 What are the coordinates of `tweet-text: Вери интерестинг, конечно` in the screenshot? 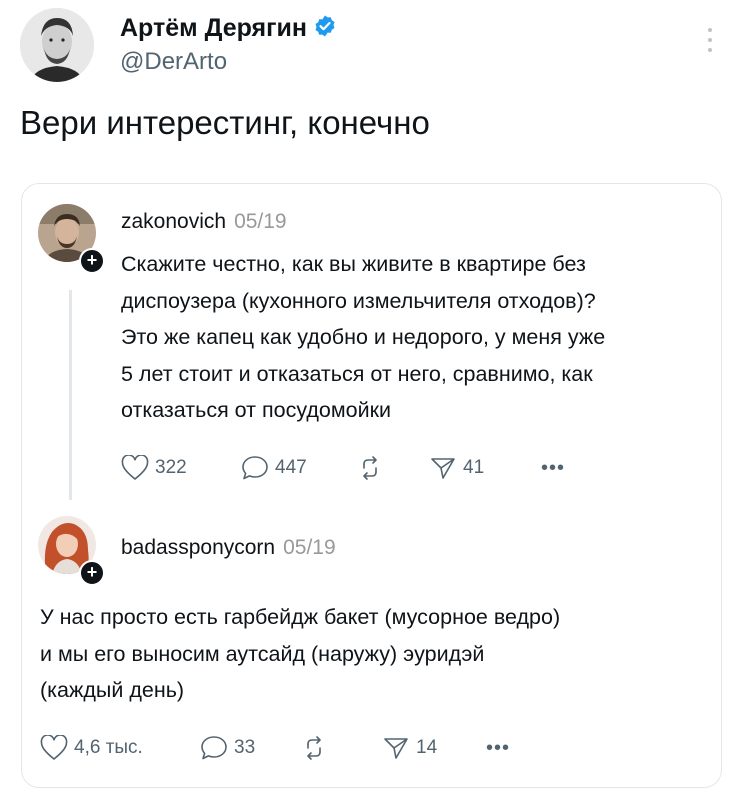 It's located at (225, 122).